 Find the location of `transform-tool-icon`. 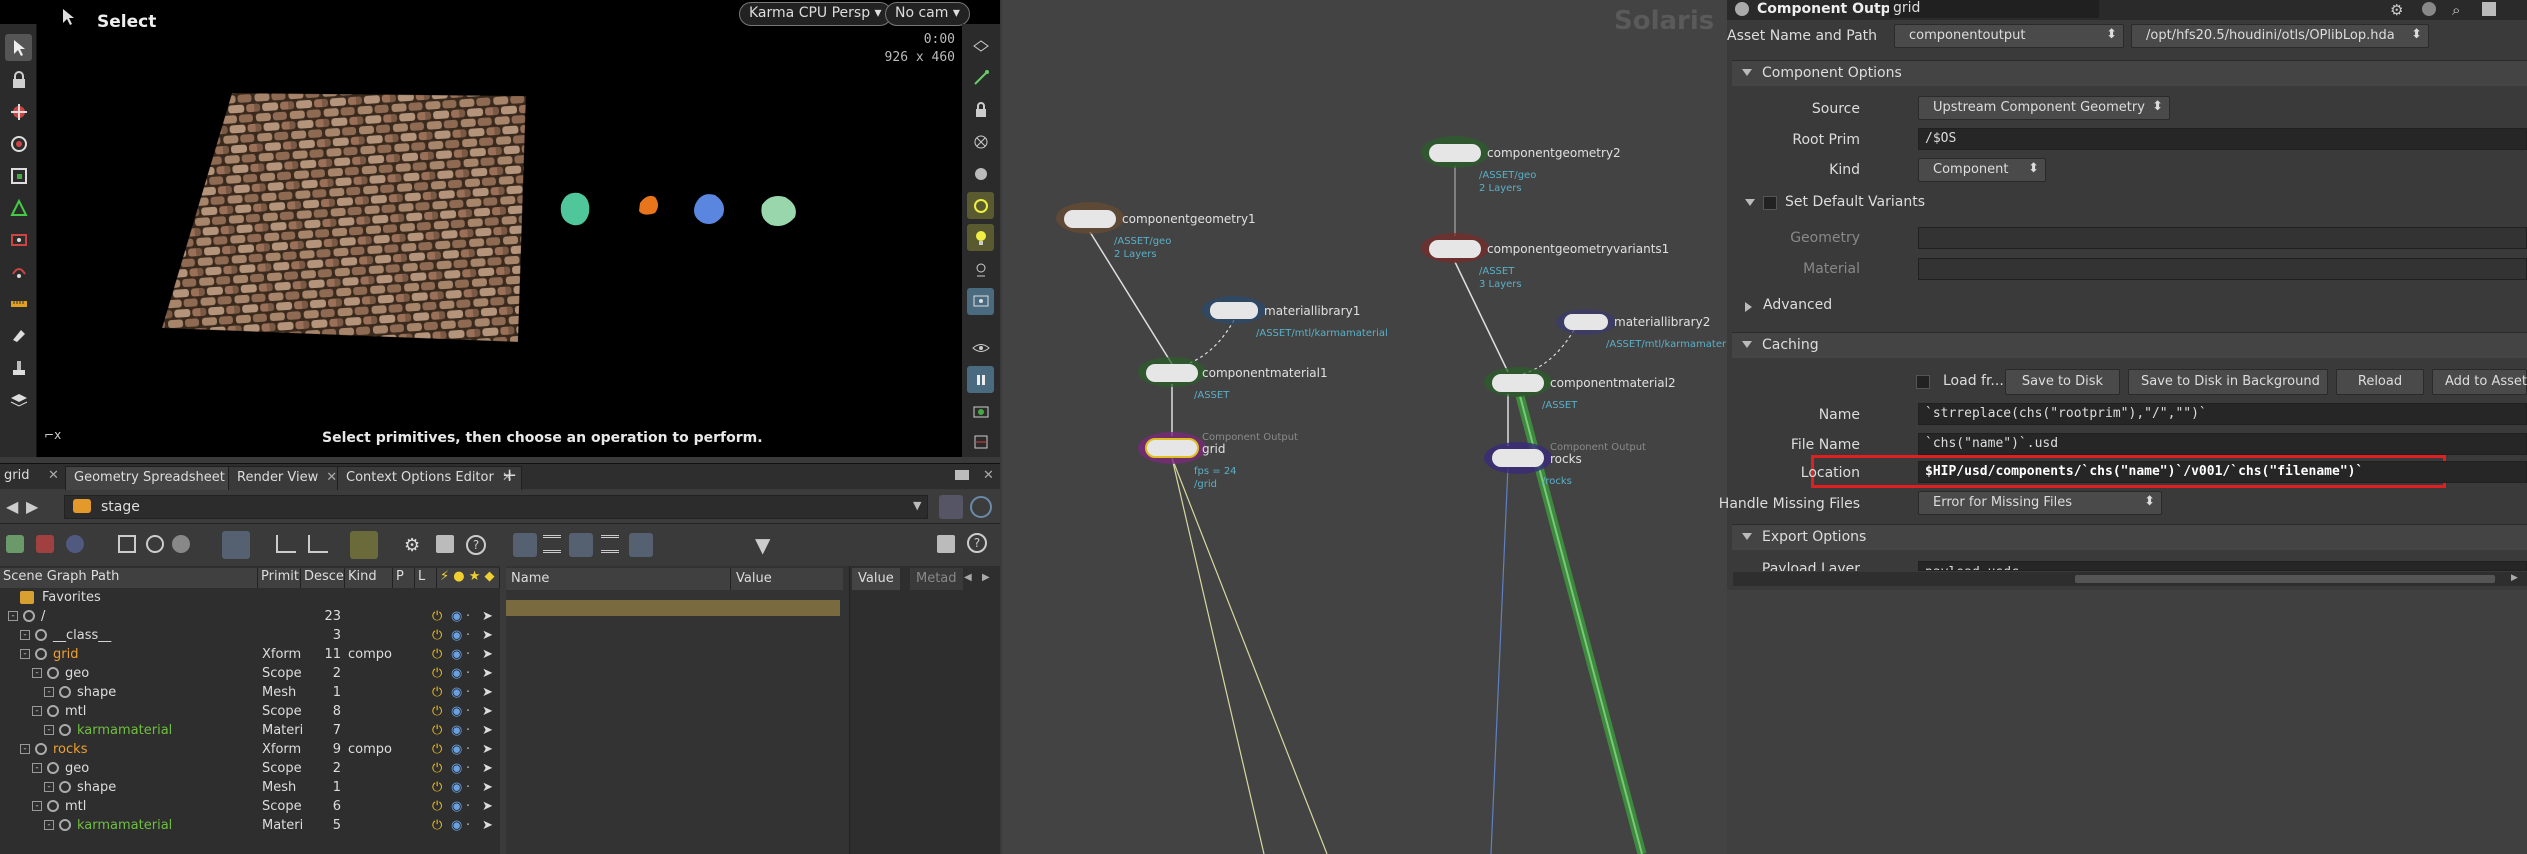

transform-tool-icon is located at coordinates (18, 207).